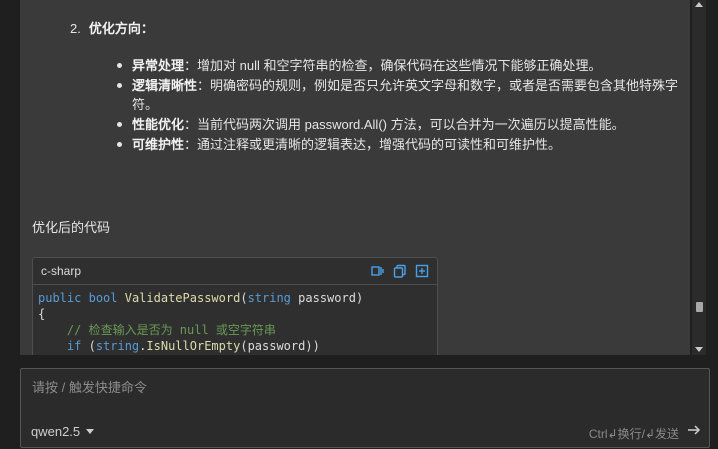 Image resolution: width=718 pixels, height=449 pixels. What do you see at coordinates (71, 227) in the screenshot?
I see `optimized-code-title: 优化后的代码` at bounding box center [71, 227].